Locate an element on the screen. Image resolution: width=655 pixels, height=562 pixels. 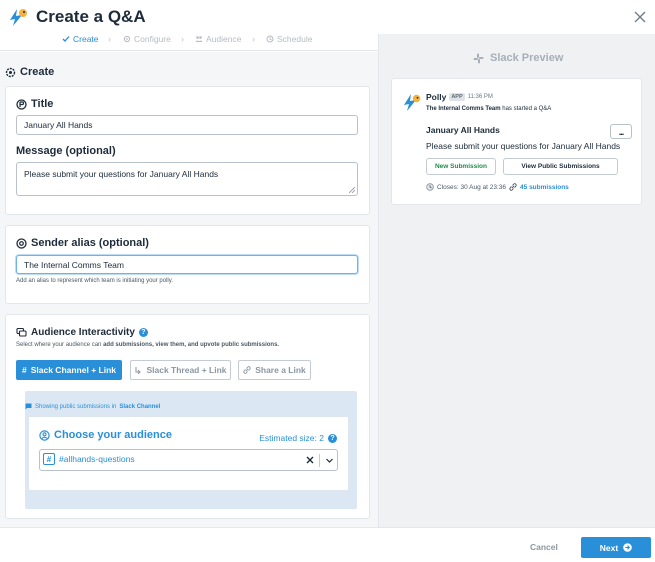
cancel-button: Cancel is located at coordinates (544, 547).